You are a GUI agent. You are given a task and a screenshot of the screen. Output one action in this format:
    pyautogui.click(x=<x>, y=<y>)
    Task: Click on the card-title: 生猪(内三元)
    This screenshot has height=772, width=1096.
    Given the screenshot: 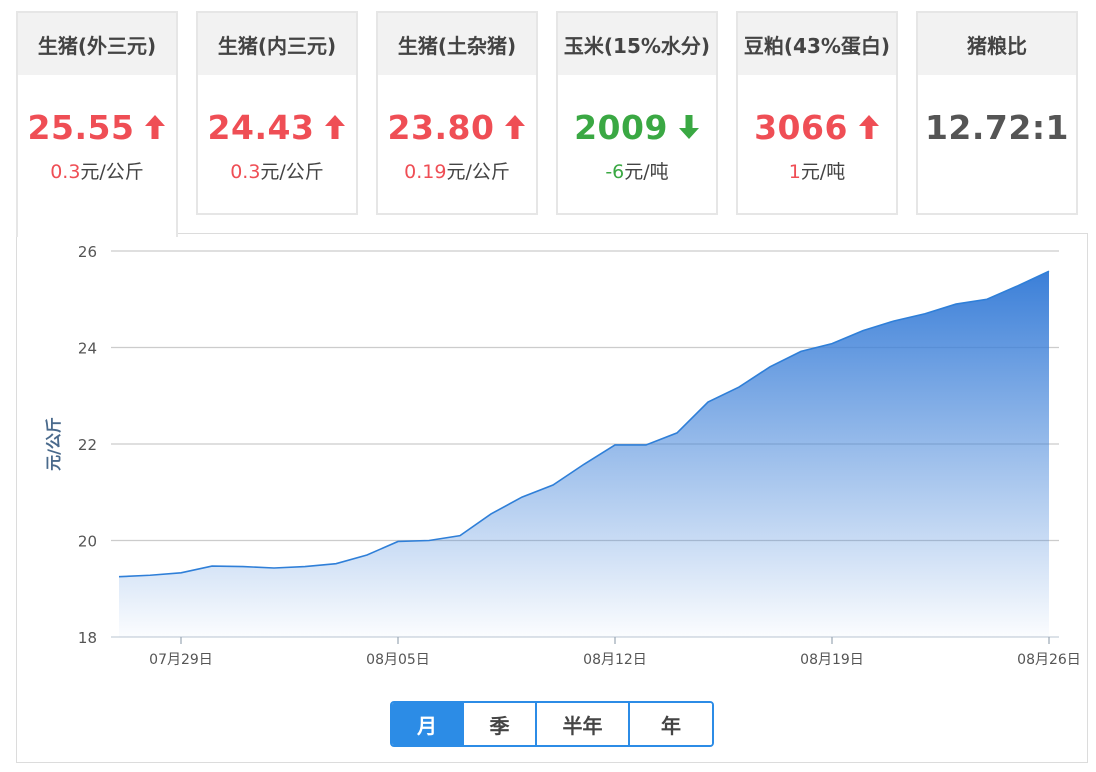 What is the action you would take?
    pyautogui.click(x=277, y=44)
    